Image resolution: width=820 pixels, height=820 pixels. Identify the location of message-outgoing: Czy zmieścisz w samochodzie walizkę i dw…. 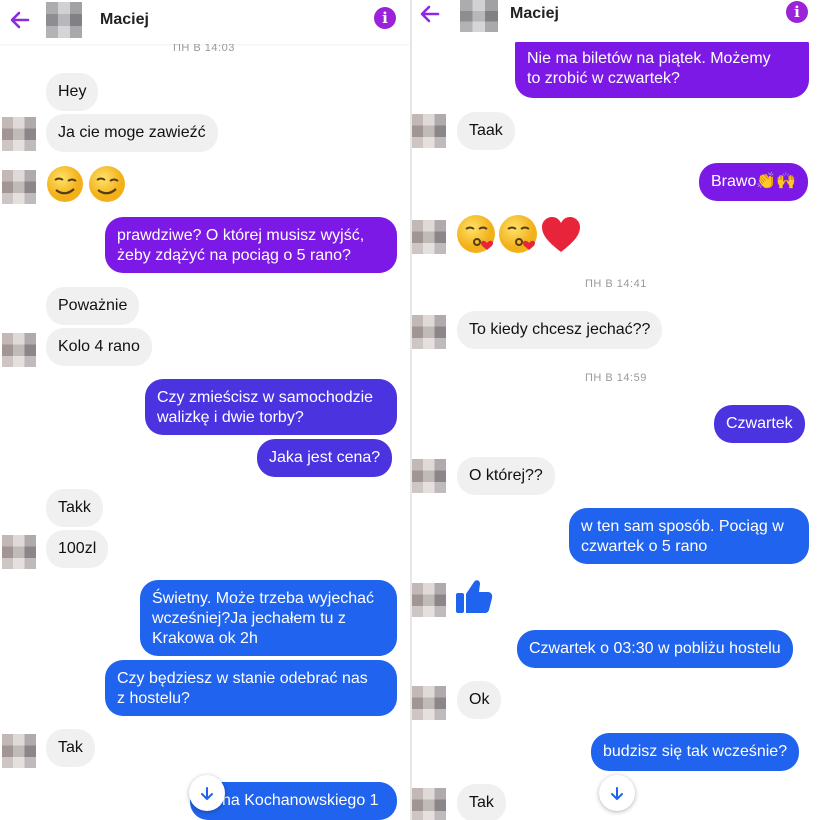
(271, 407).